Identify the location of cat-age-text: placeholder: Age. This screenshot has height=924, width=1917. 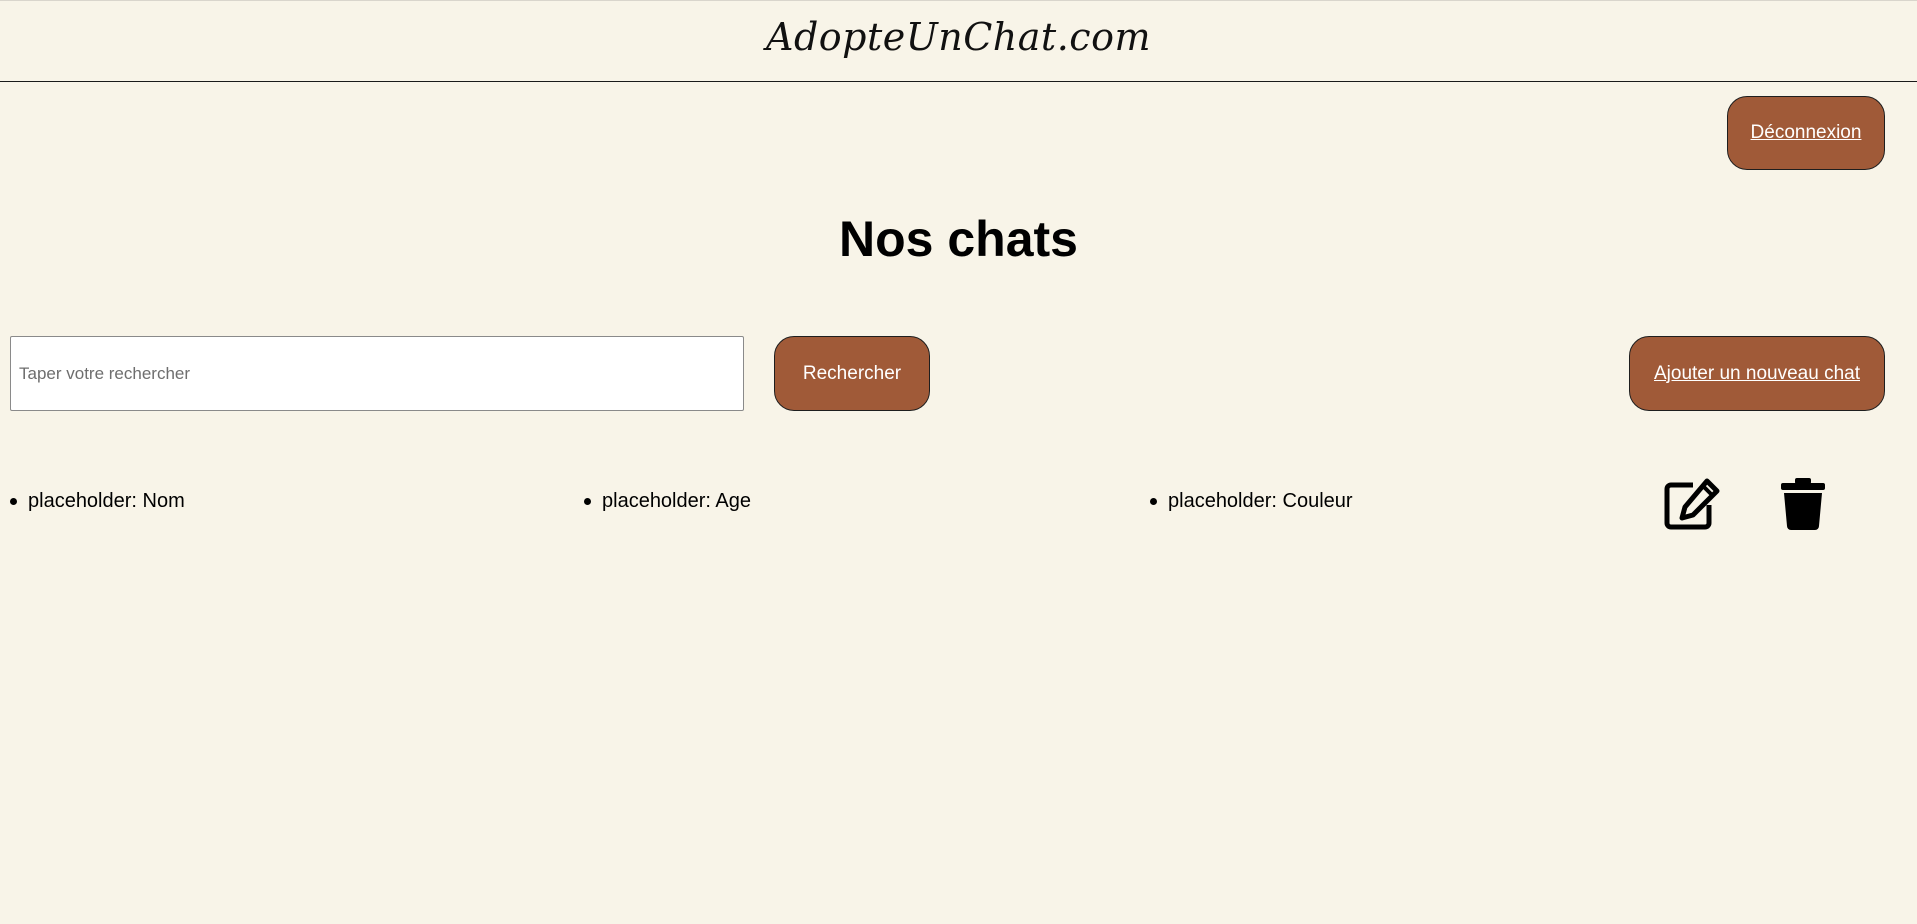
(677, 501).